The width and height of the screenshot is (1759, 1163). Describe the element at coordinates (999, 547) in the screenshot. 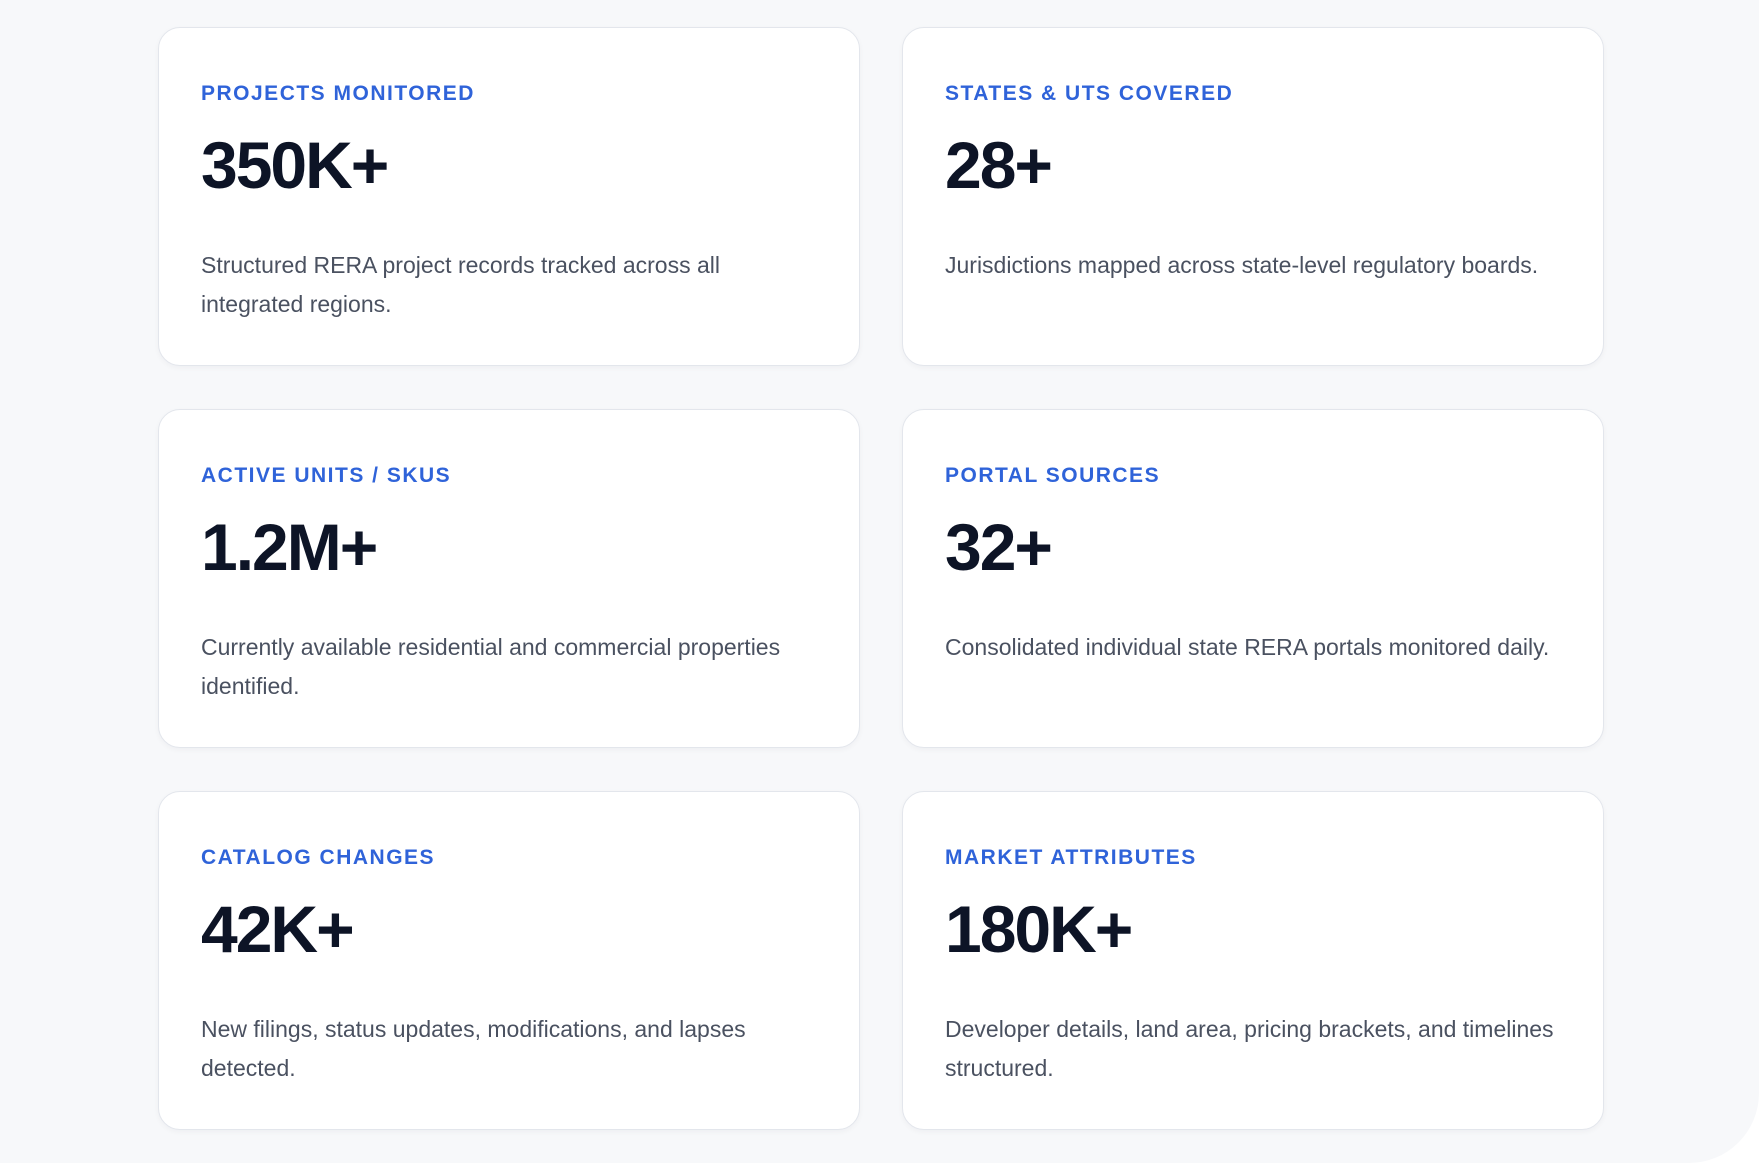

I see `stat-value: 32+` at that location.